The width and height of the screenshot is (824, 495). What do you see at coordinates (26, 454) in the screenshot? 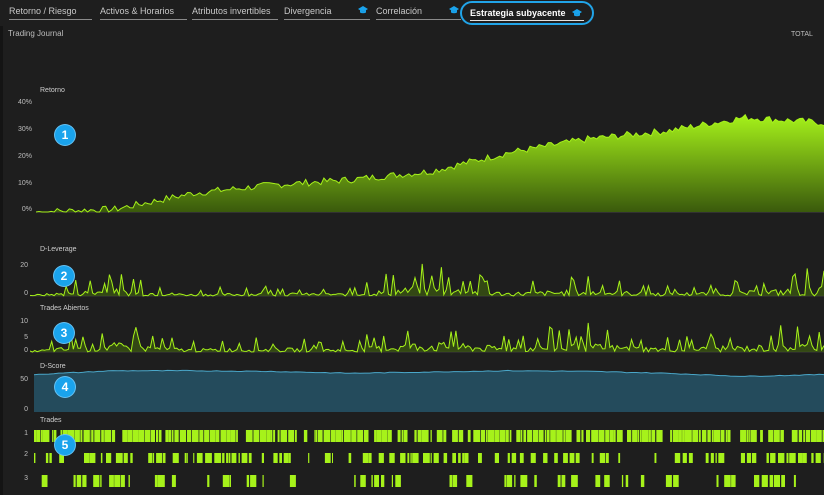
I see `y-tick: 2` at bounding box center [26, 454].